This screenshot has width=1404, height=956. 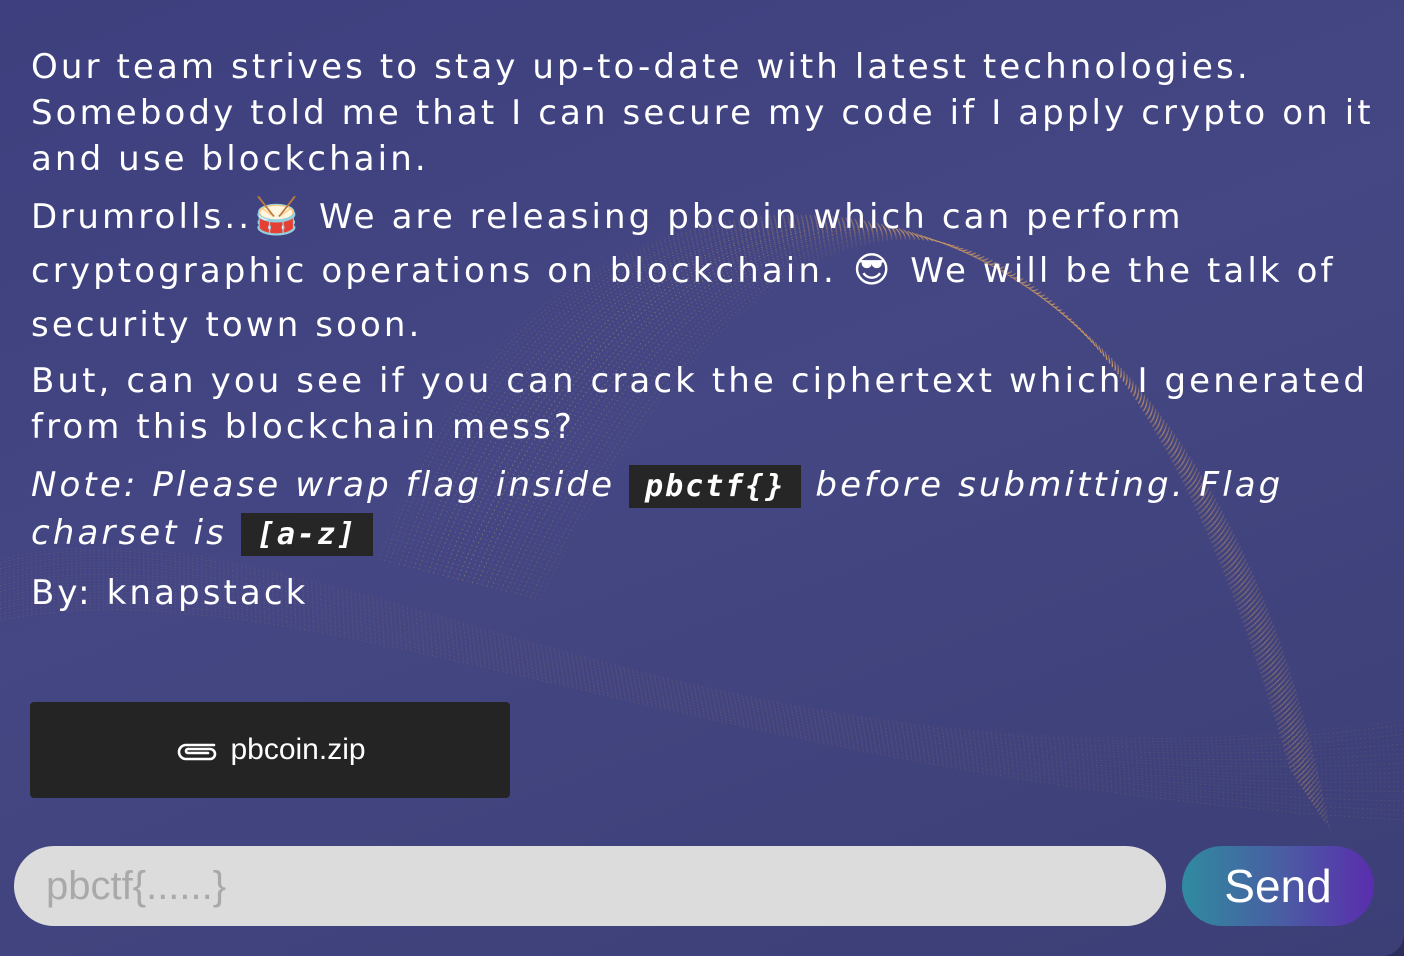 I want to click on flag-charset-code: [a-z], so click(x=307, y=534).